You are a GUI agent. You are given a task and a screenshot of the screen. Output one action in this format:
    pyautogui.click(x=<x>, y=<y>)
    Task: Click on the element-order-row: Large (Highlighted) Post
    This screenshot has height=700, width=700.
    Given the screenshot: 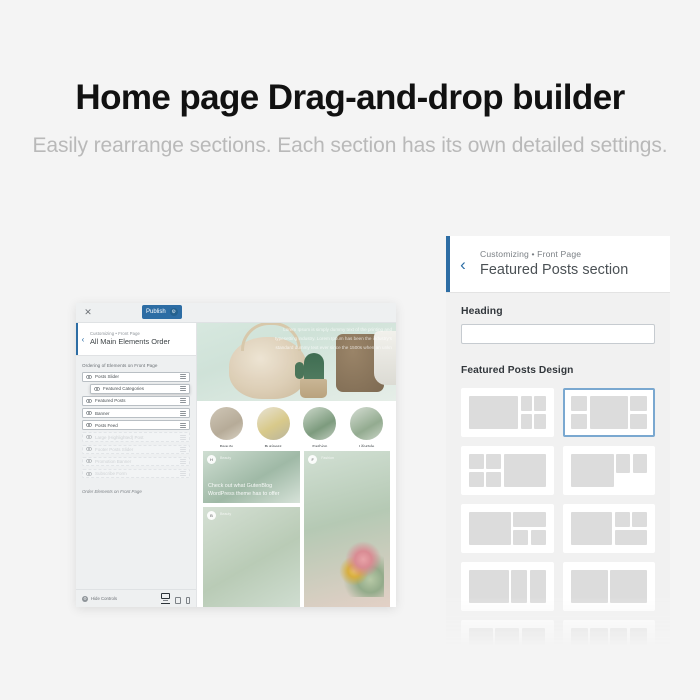 What is the action you would take?
    pyautogui.click(x=136, y=437)
    